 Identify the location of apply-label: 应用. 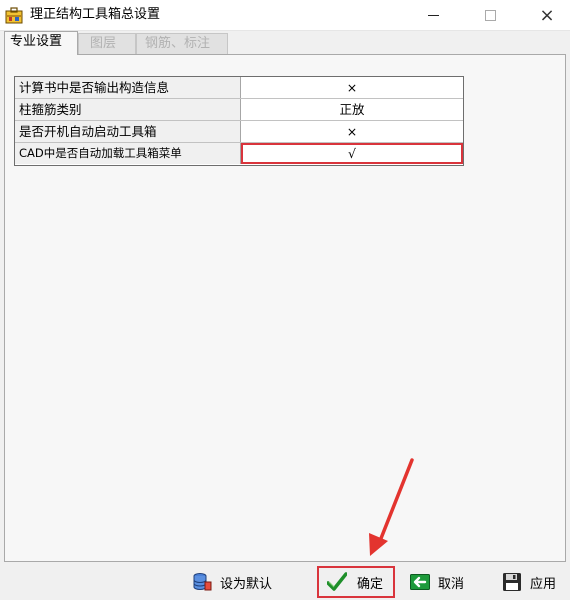
(543, 584).